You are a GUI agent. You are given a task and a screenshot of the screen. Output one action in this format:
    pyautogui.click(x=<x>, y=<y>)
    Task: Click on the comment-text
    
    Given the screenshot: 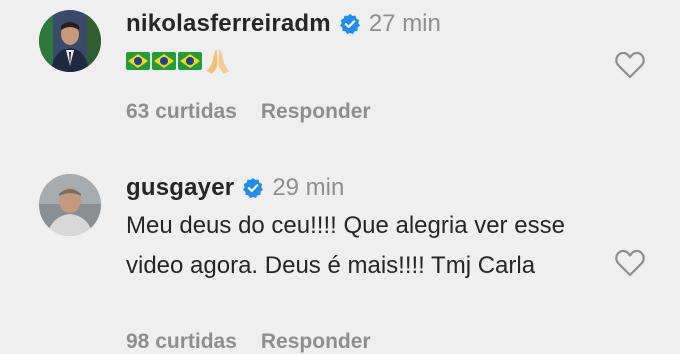 What is the action you would take?
    pyautogui.click(x=179, y=60)
    